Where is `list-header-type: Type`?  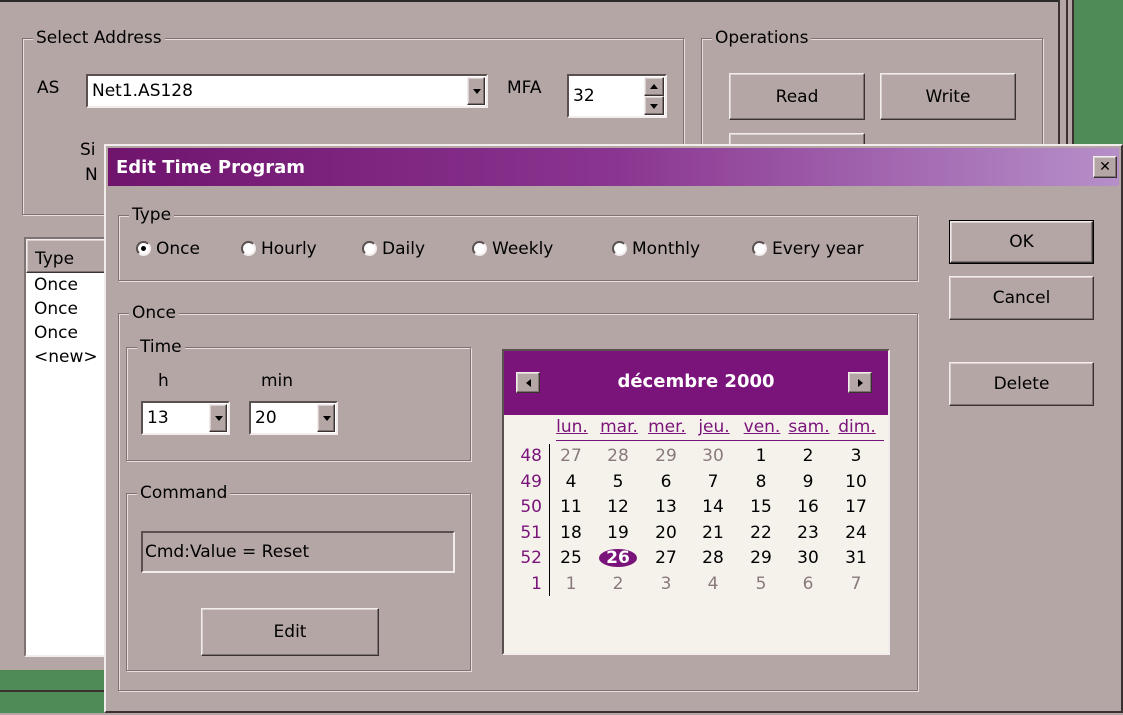 list-header-type: Type is located at coordinates (69, 256).